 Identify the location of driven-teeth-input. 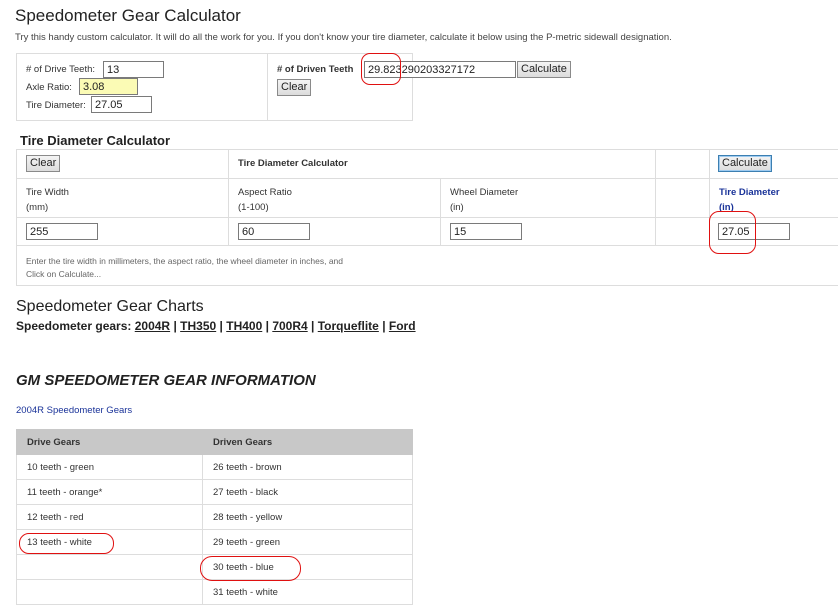
(440, 69).